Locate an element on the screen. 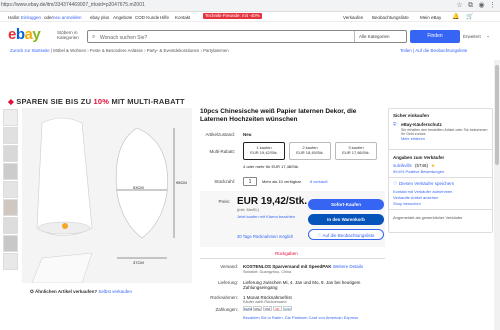 The height and width of the screenshot is (330, 500). watchlist-link: Auf die Beobachtungsliste is located at coordinates (441, 50).